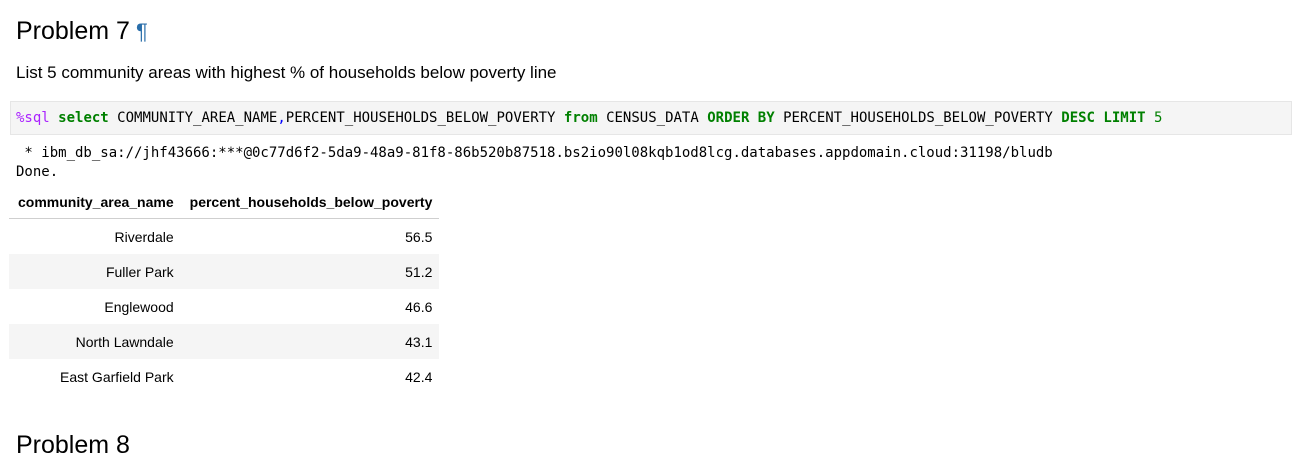  Describe the element at coordinates (95, 202) in the screenshot. I see `column-header: community_area_name` at that location.